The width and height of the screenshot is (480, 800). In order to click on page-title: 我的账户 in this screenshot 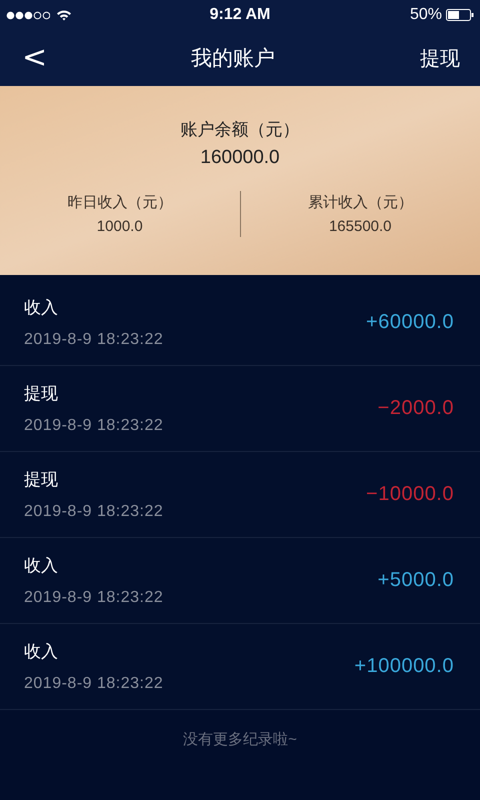, I will do `click(233, 59)`.